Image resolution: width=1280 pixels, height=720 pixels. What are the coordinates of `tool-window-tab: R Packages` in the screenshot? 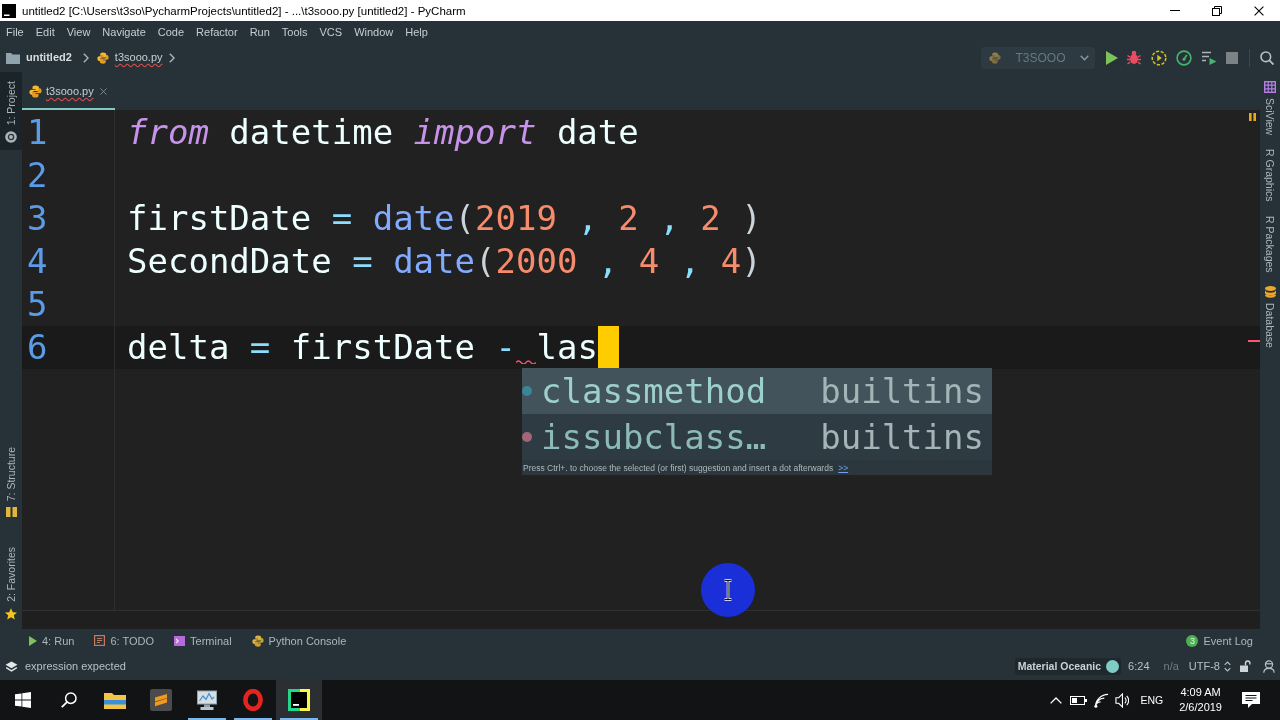 It's located at (1270, 244).